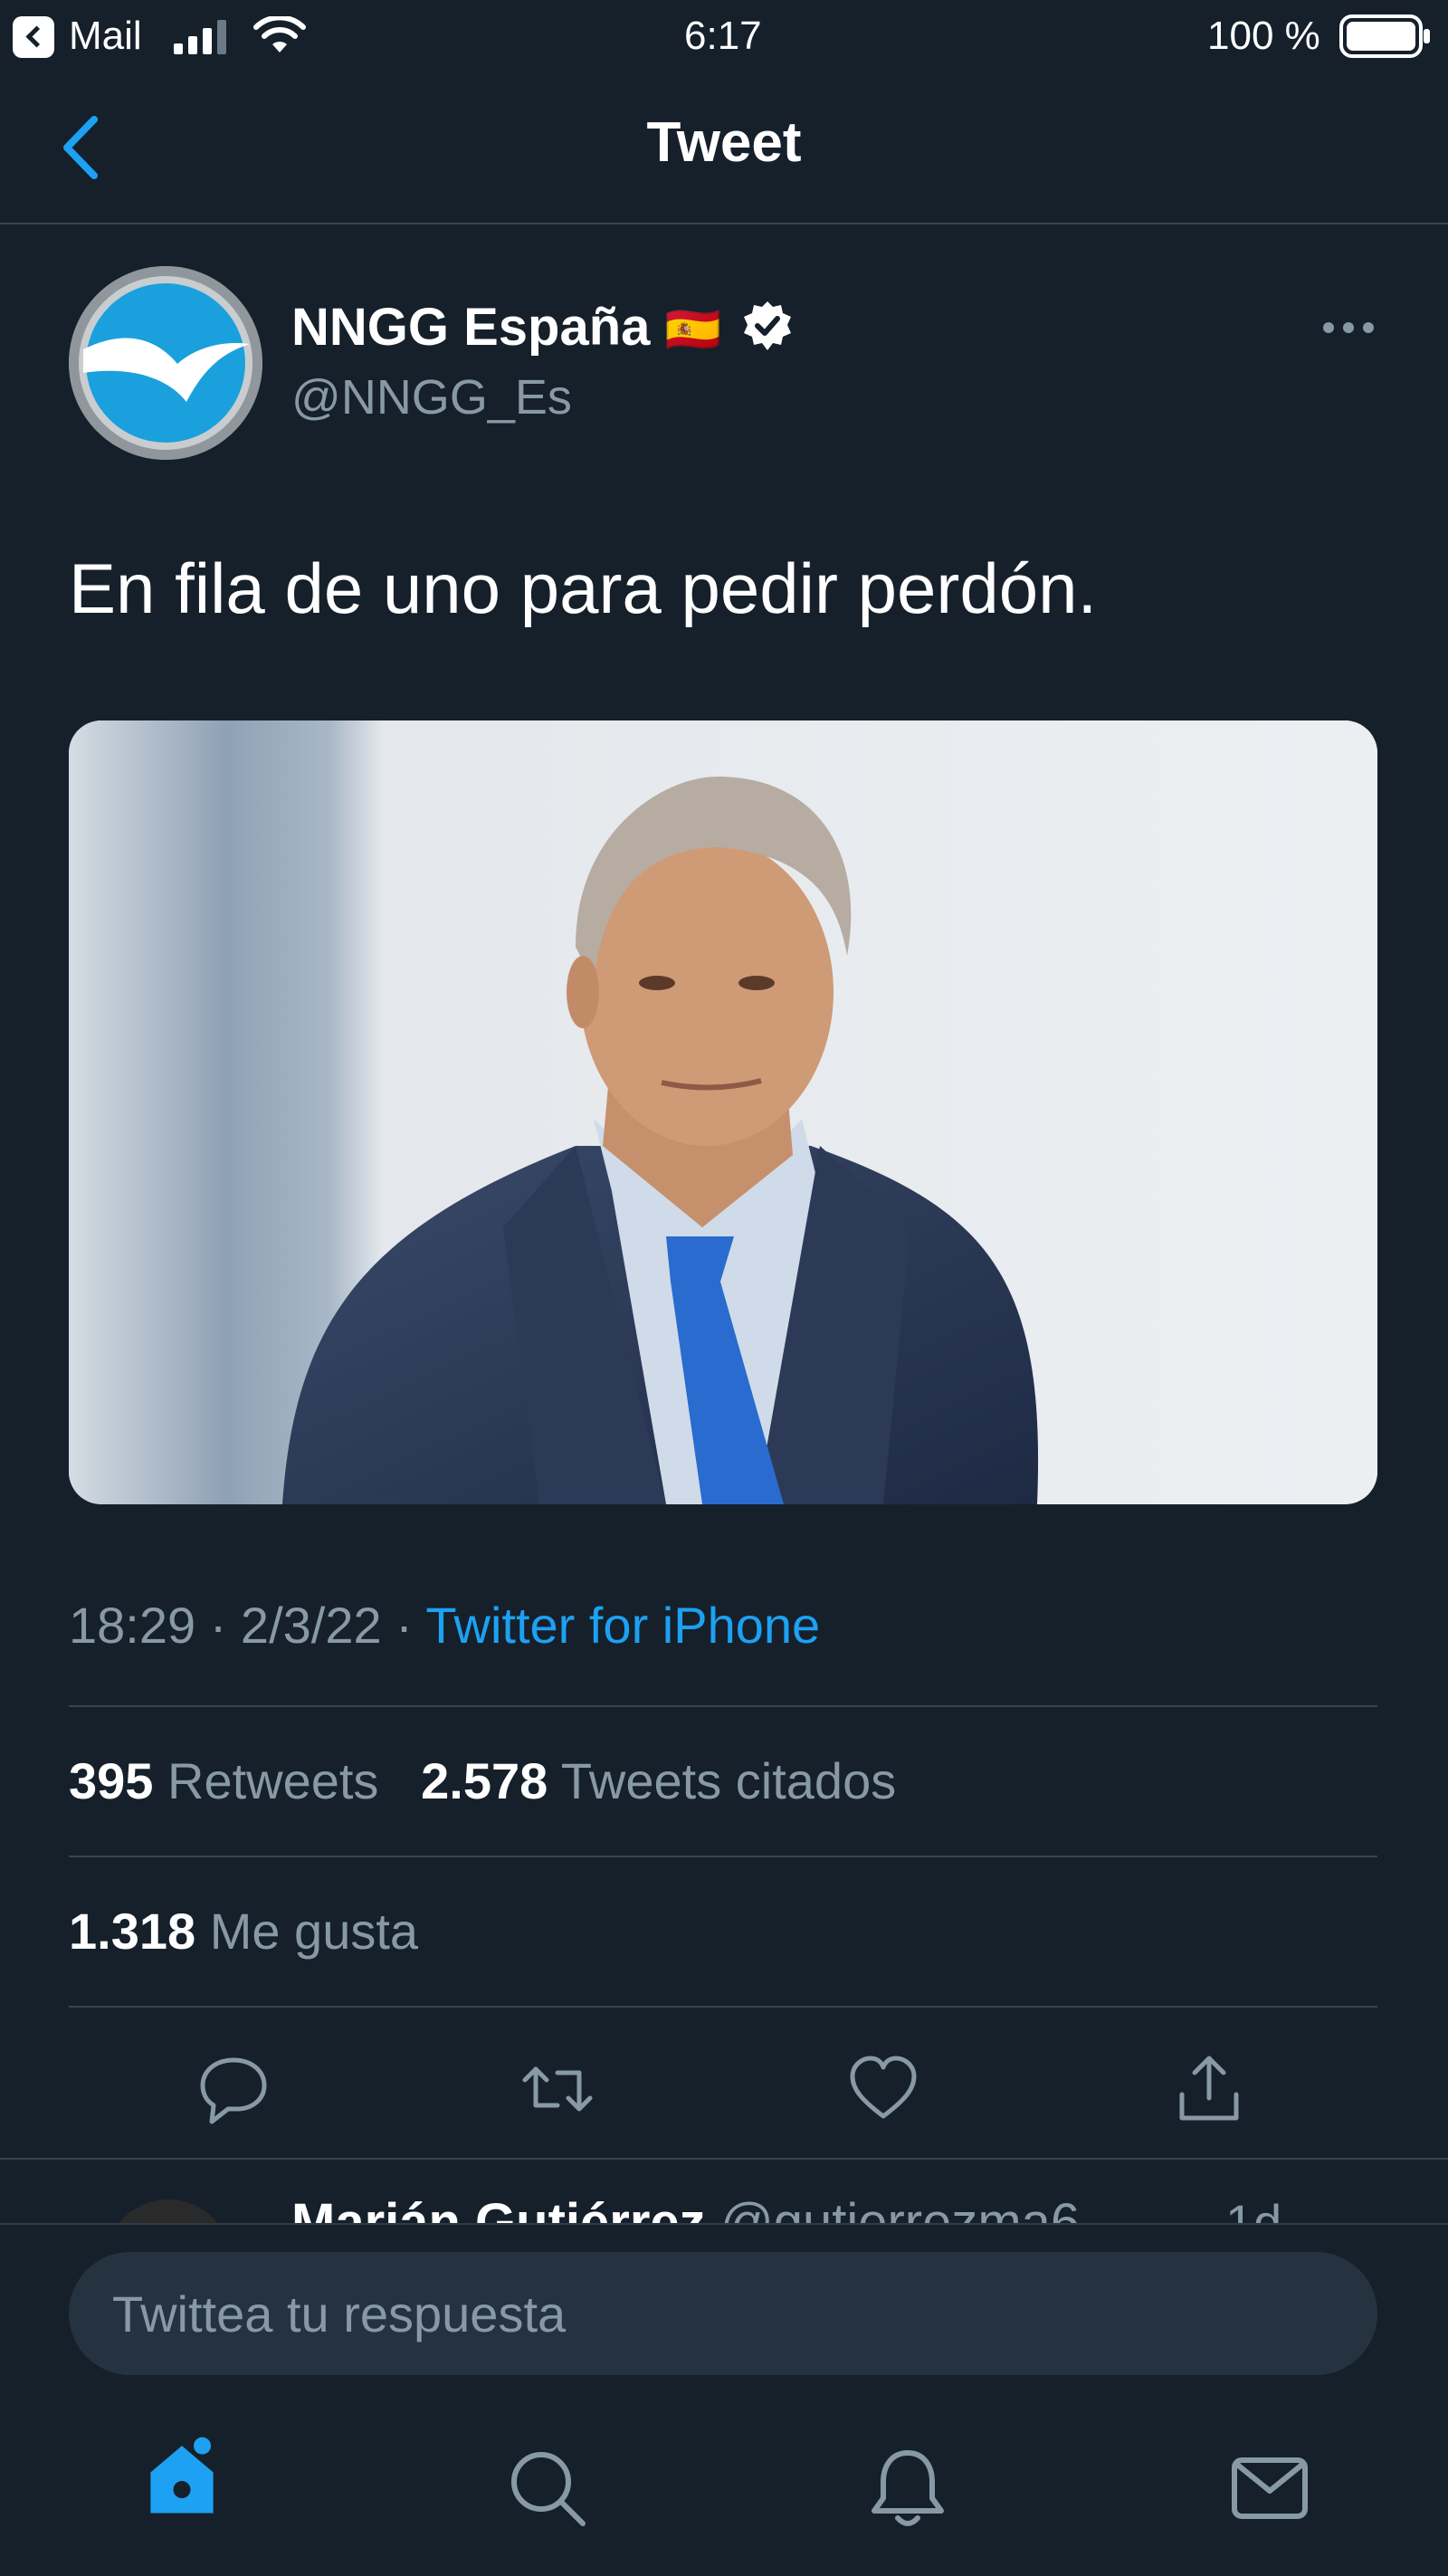 The width and height of the screenshot is (1448, 2576). Describe the element at coordinates (133, 1626) in the screenshot. I see `tweet-time: 18:29` at that location.